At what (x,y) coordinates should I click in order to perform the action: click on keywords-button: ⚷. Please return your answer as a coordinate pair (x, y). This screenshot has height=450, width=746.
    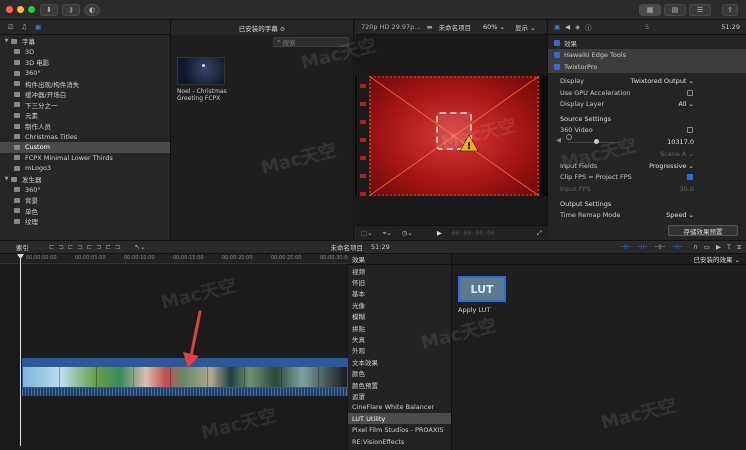
    Looking at the image, I should click on (71, 10).